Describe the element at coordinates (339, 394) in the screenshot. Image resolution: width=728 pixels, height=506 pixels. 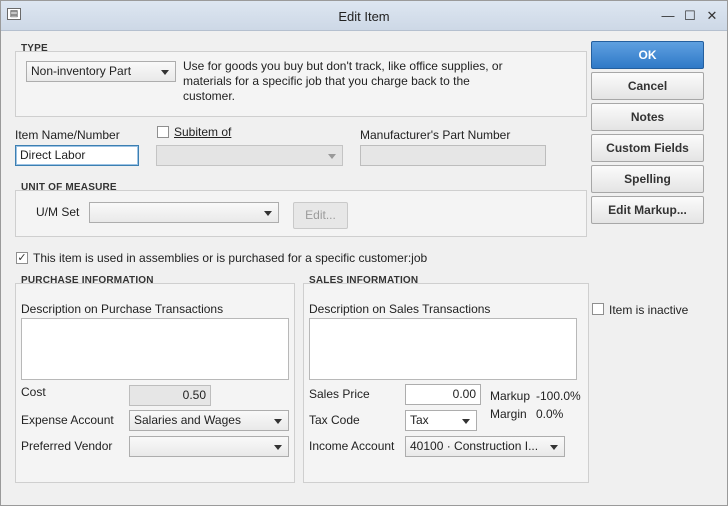
I see `sales-price-label: Sales Price` at that location.